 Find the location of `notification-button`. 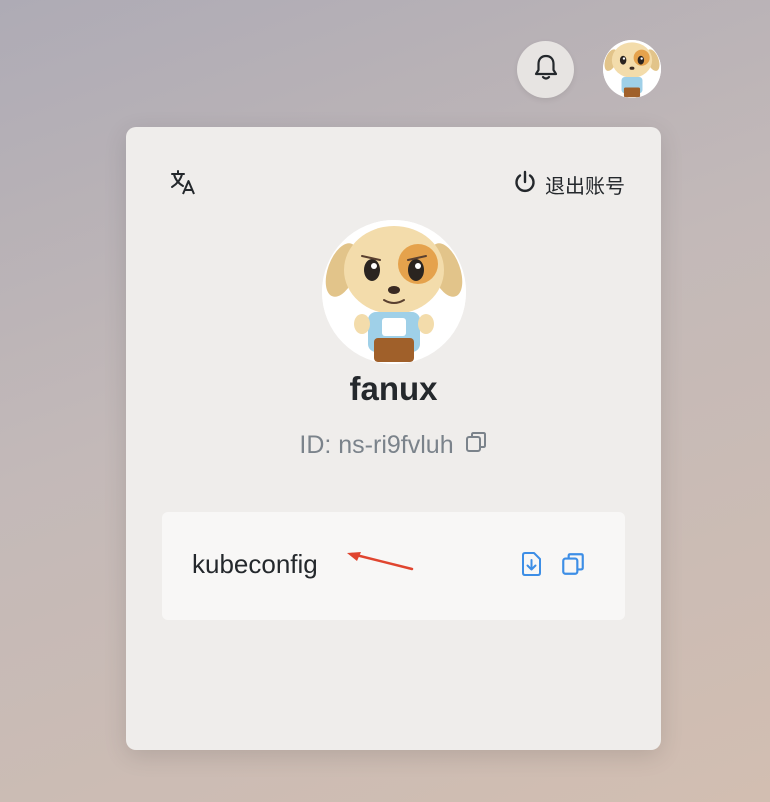

notification-button is located at coordinates (545, 69).